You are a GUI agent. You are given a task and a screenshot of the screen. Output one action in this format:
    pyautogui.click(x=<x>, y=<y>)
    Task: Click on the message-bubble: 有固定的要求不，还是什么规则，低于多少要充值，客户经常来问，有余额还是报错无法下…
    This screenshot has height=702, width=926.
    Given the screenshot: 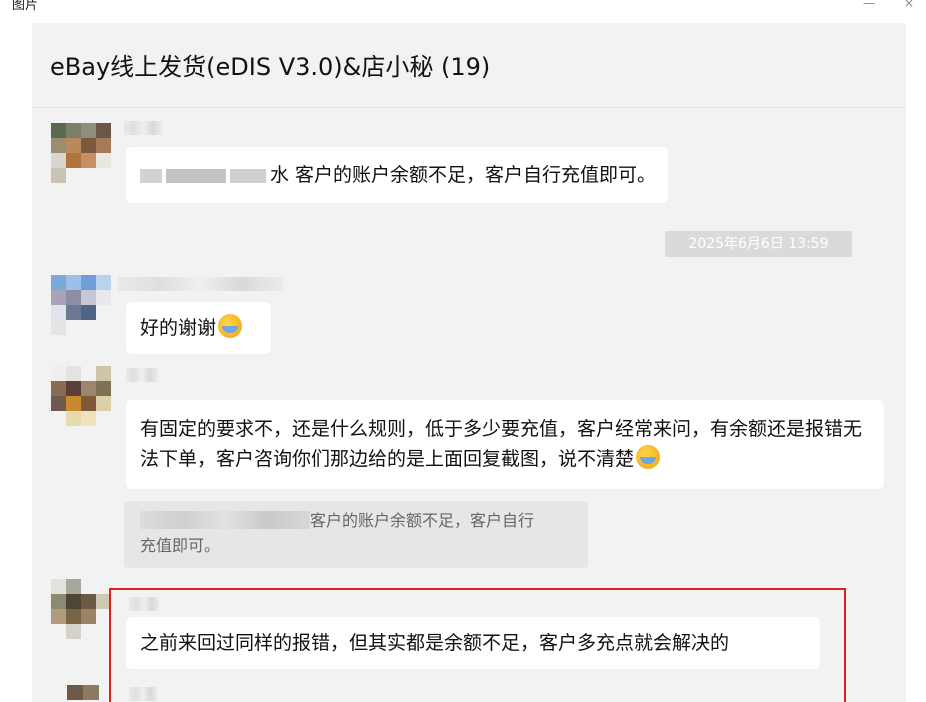 What is the action you would take?
    pyautogui.click(x=505, y=444)
    